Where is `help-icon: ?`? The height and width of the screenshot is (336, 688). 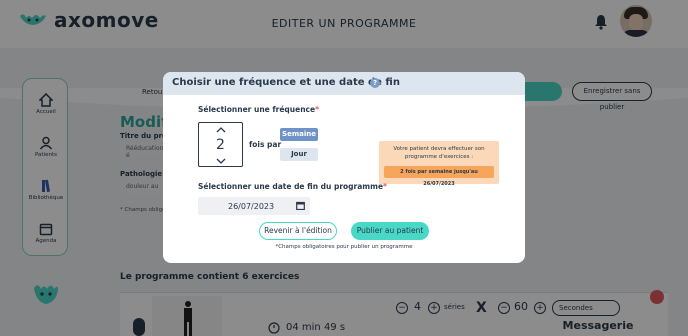 help-icon: ? is located at coordinates (375, 83).